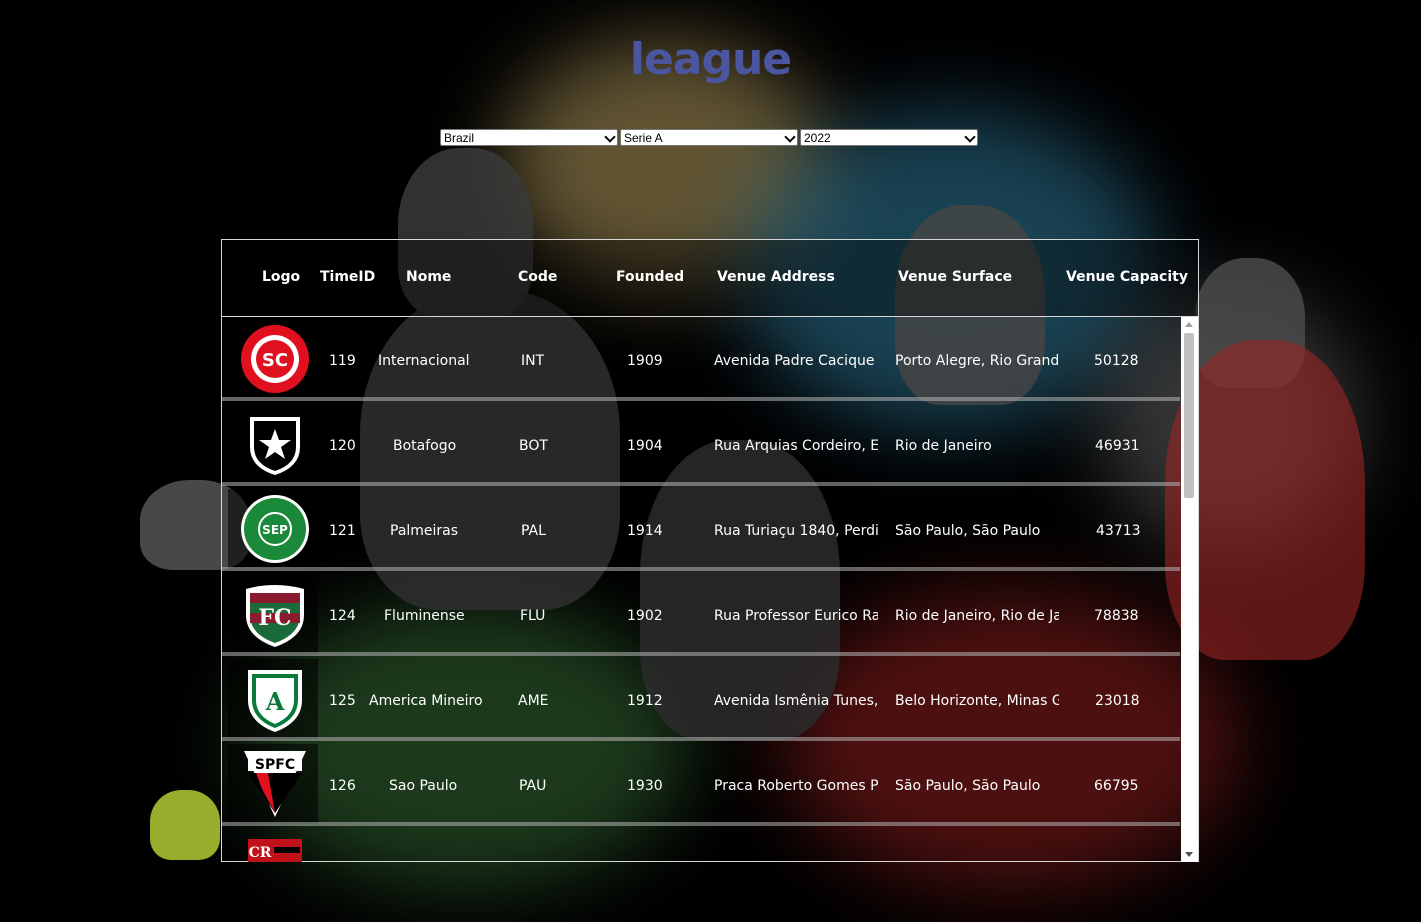 The width and height of the screenshot is (1421, 922). I want to click on cell-venue-address: Praca Roberto Gomes Pedrosa, so click(796, 786).